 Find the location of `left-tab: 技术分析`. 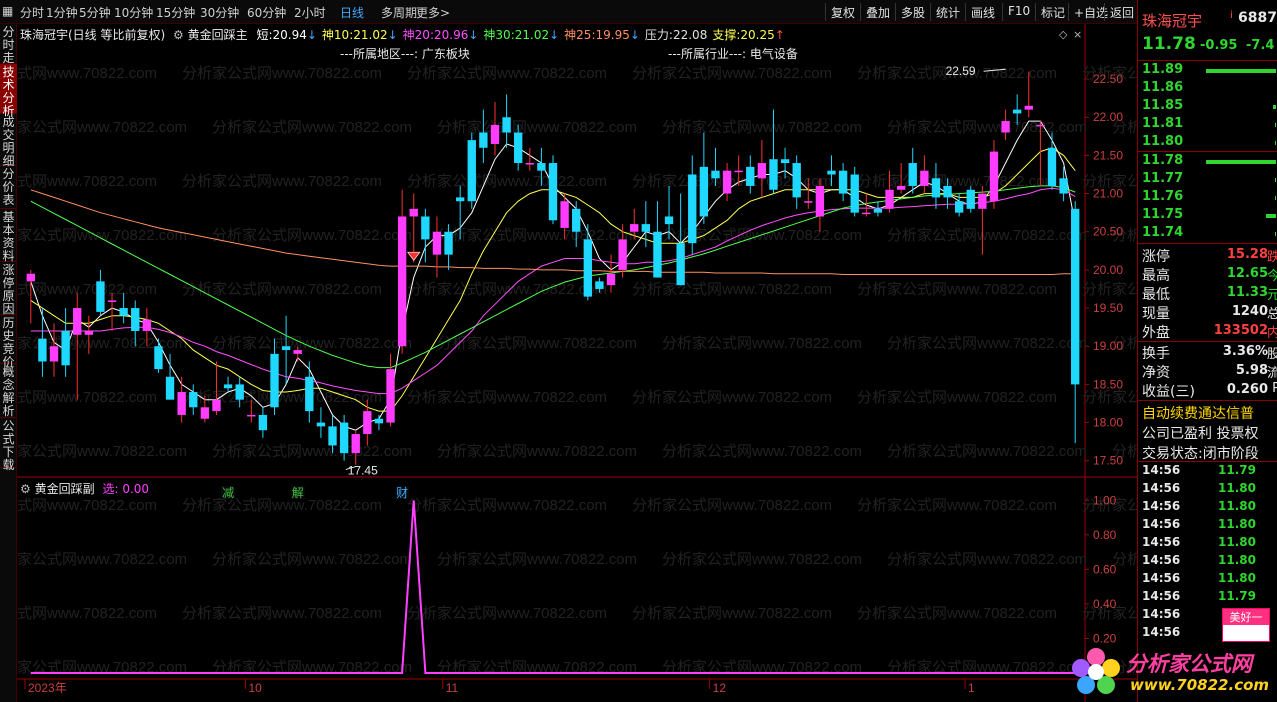

left-tab: 技术分析 is located at coordinates (8, 91).